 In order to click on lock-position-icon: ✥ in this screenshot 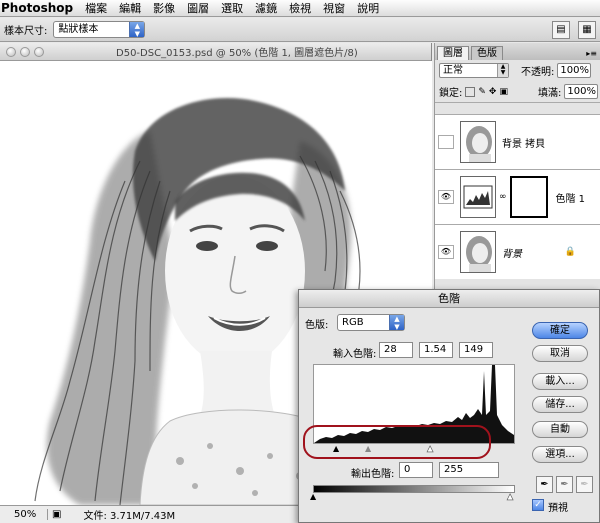, I will do `click(493, 92)`.